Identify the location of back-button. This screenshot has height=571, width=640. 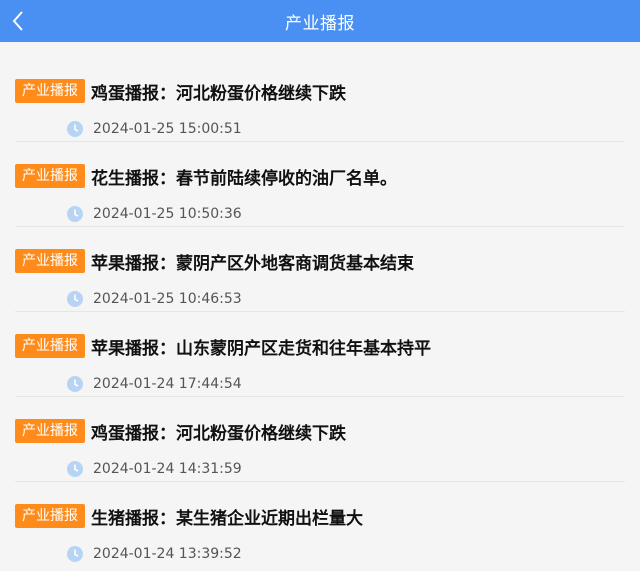
(18, 21).